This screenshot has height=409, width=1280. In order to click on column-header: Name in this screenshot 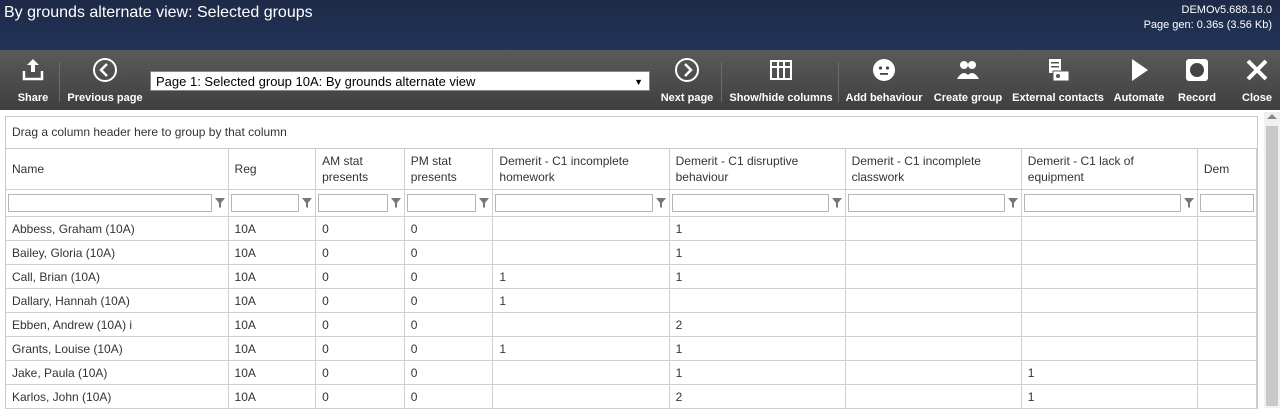, I will do `click(117, 169)`.